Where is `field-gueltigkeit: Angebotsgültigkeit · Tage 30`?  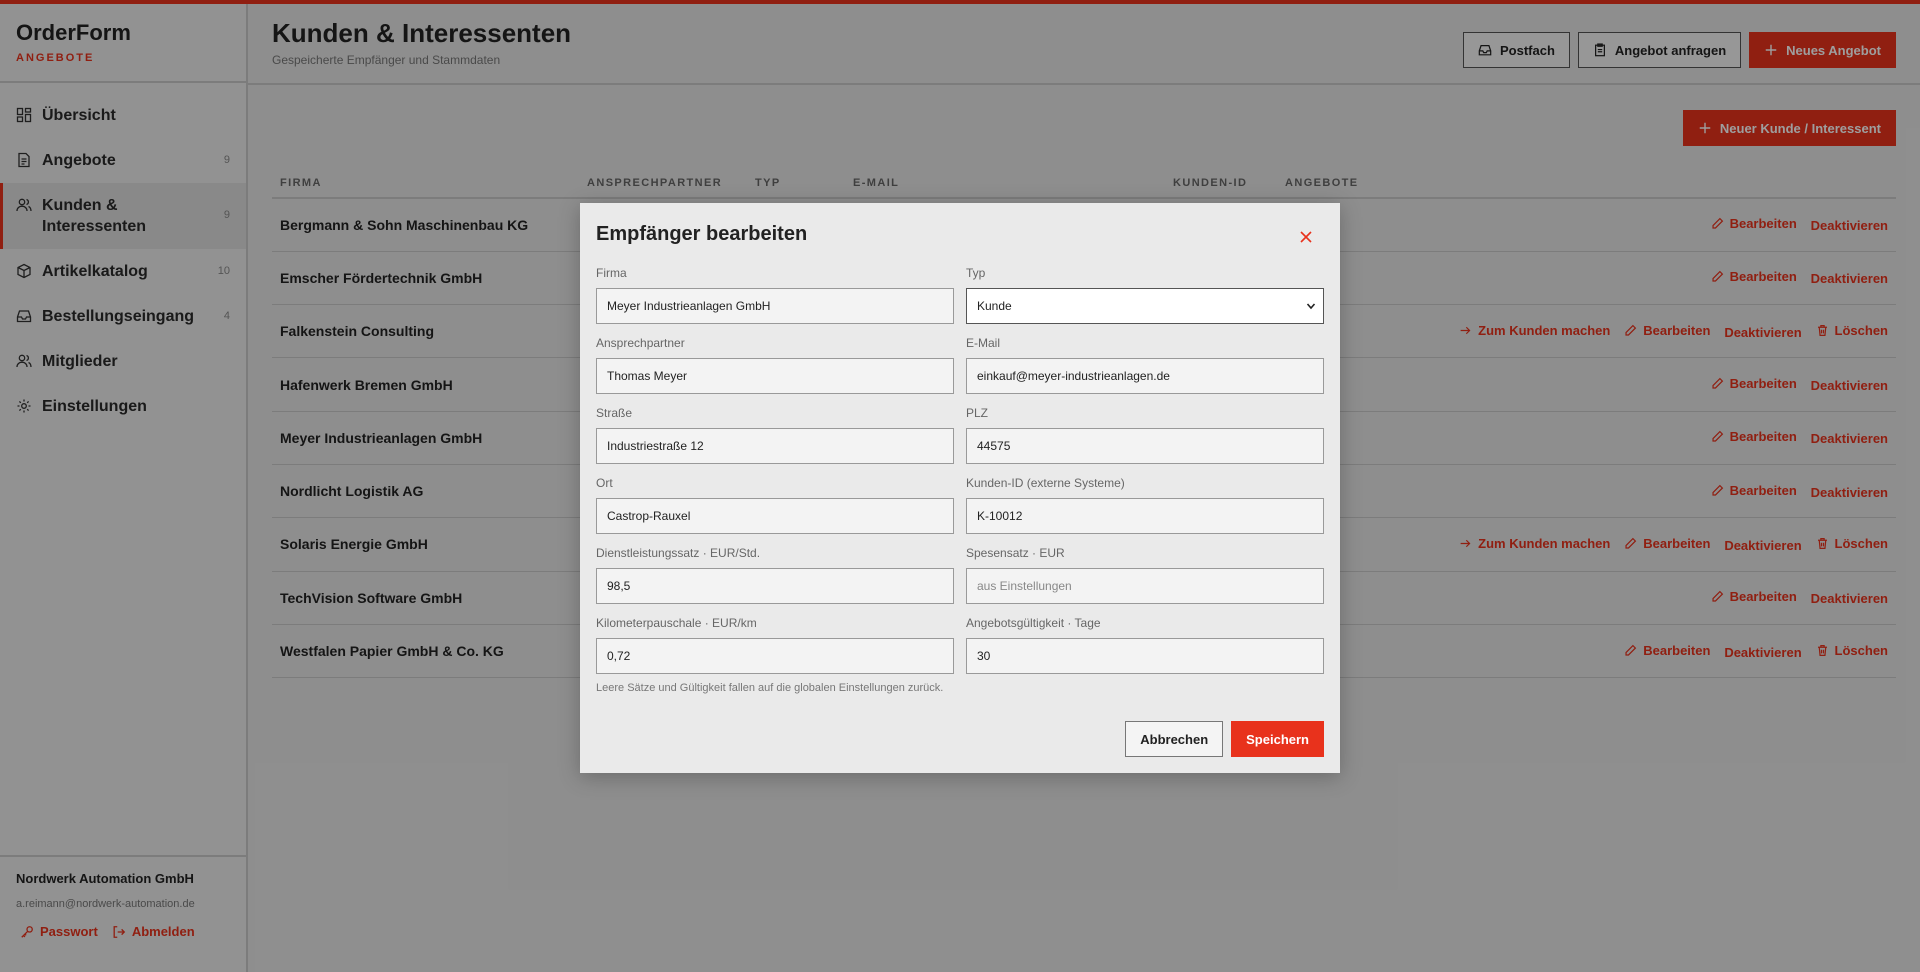 field-gueltigkeit: Angebotsgültigkeit · Tage 30 is located at coordinates (1145, 645).